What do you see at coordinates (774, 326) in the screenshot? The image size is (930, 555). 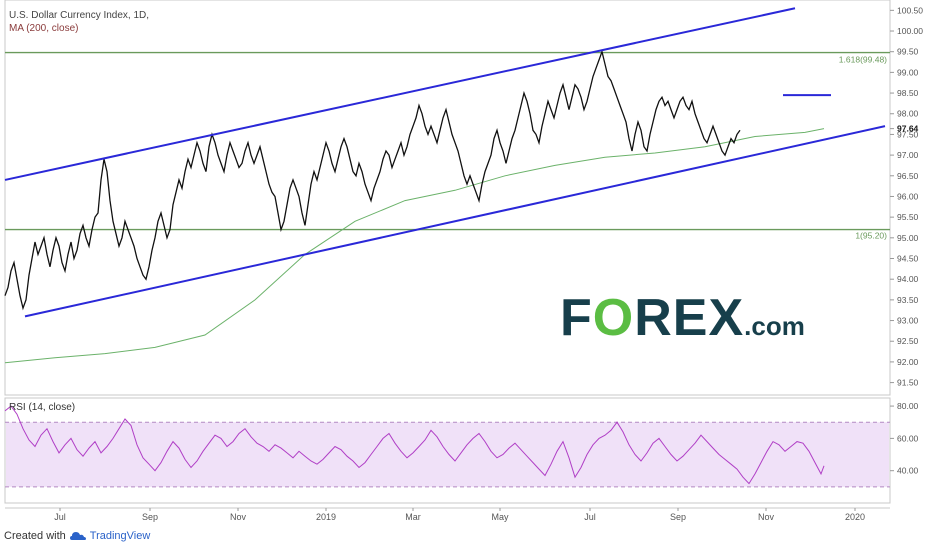 I see `logo-suffix: .com` at bounding box center [774, 326].